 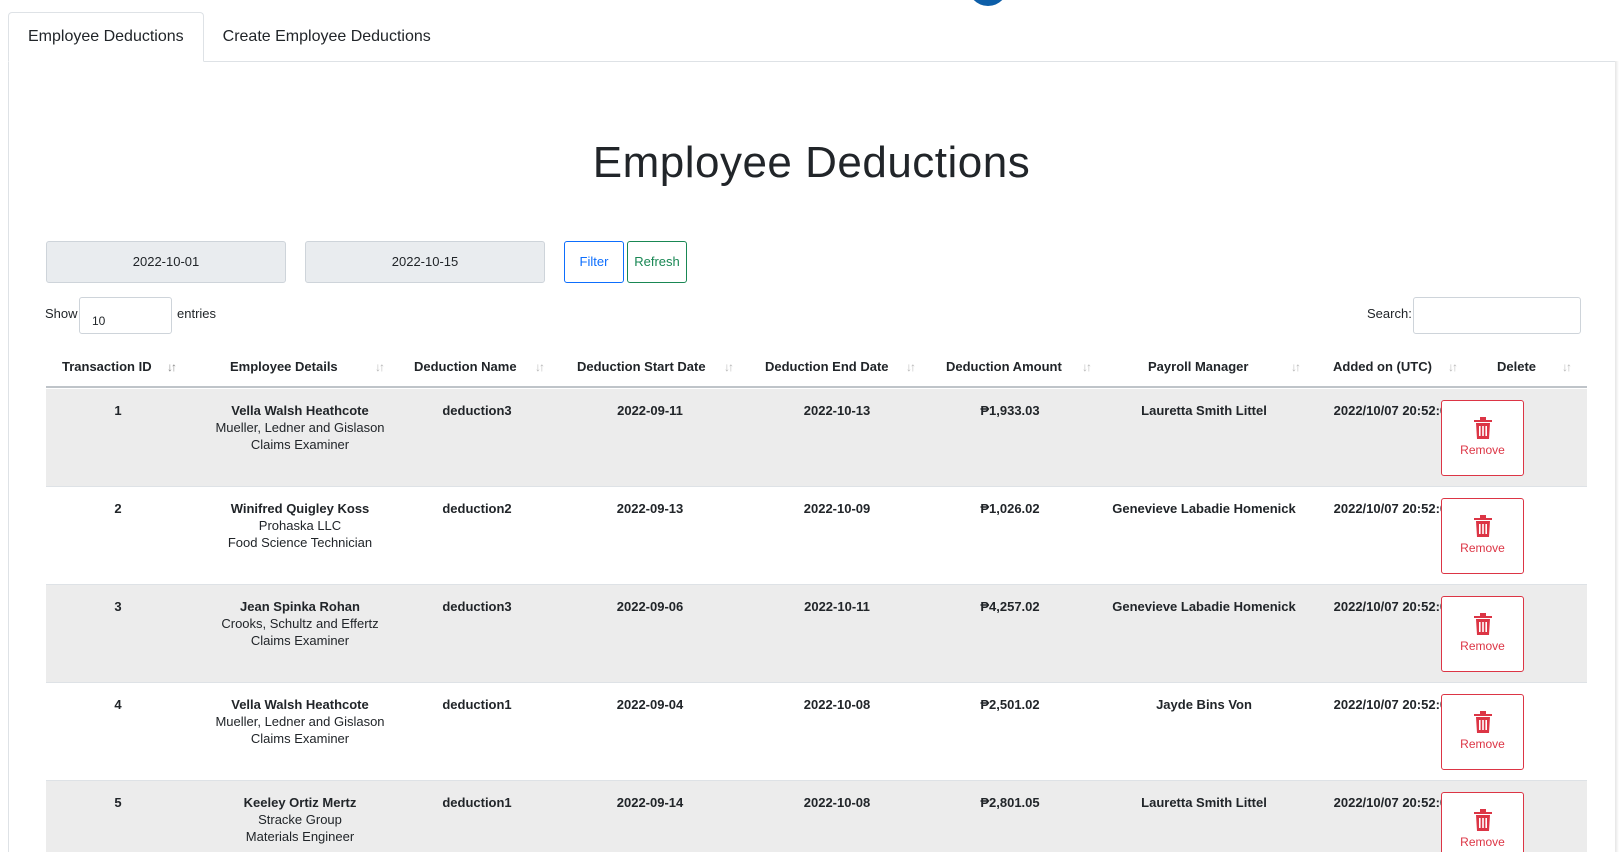 What do you see at coordinates (118, 704) in the screenshot?
I see `id-cell: 4` at bounding box center [118, 704].